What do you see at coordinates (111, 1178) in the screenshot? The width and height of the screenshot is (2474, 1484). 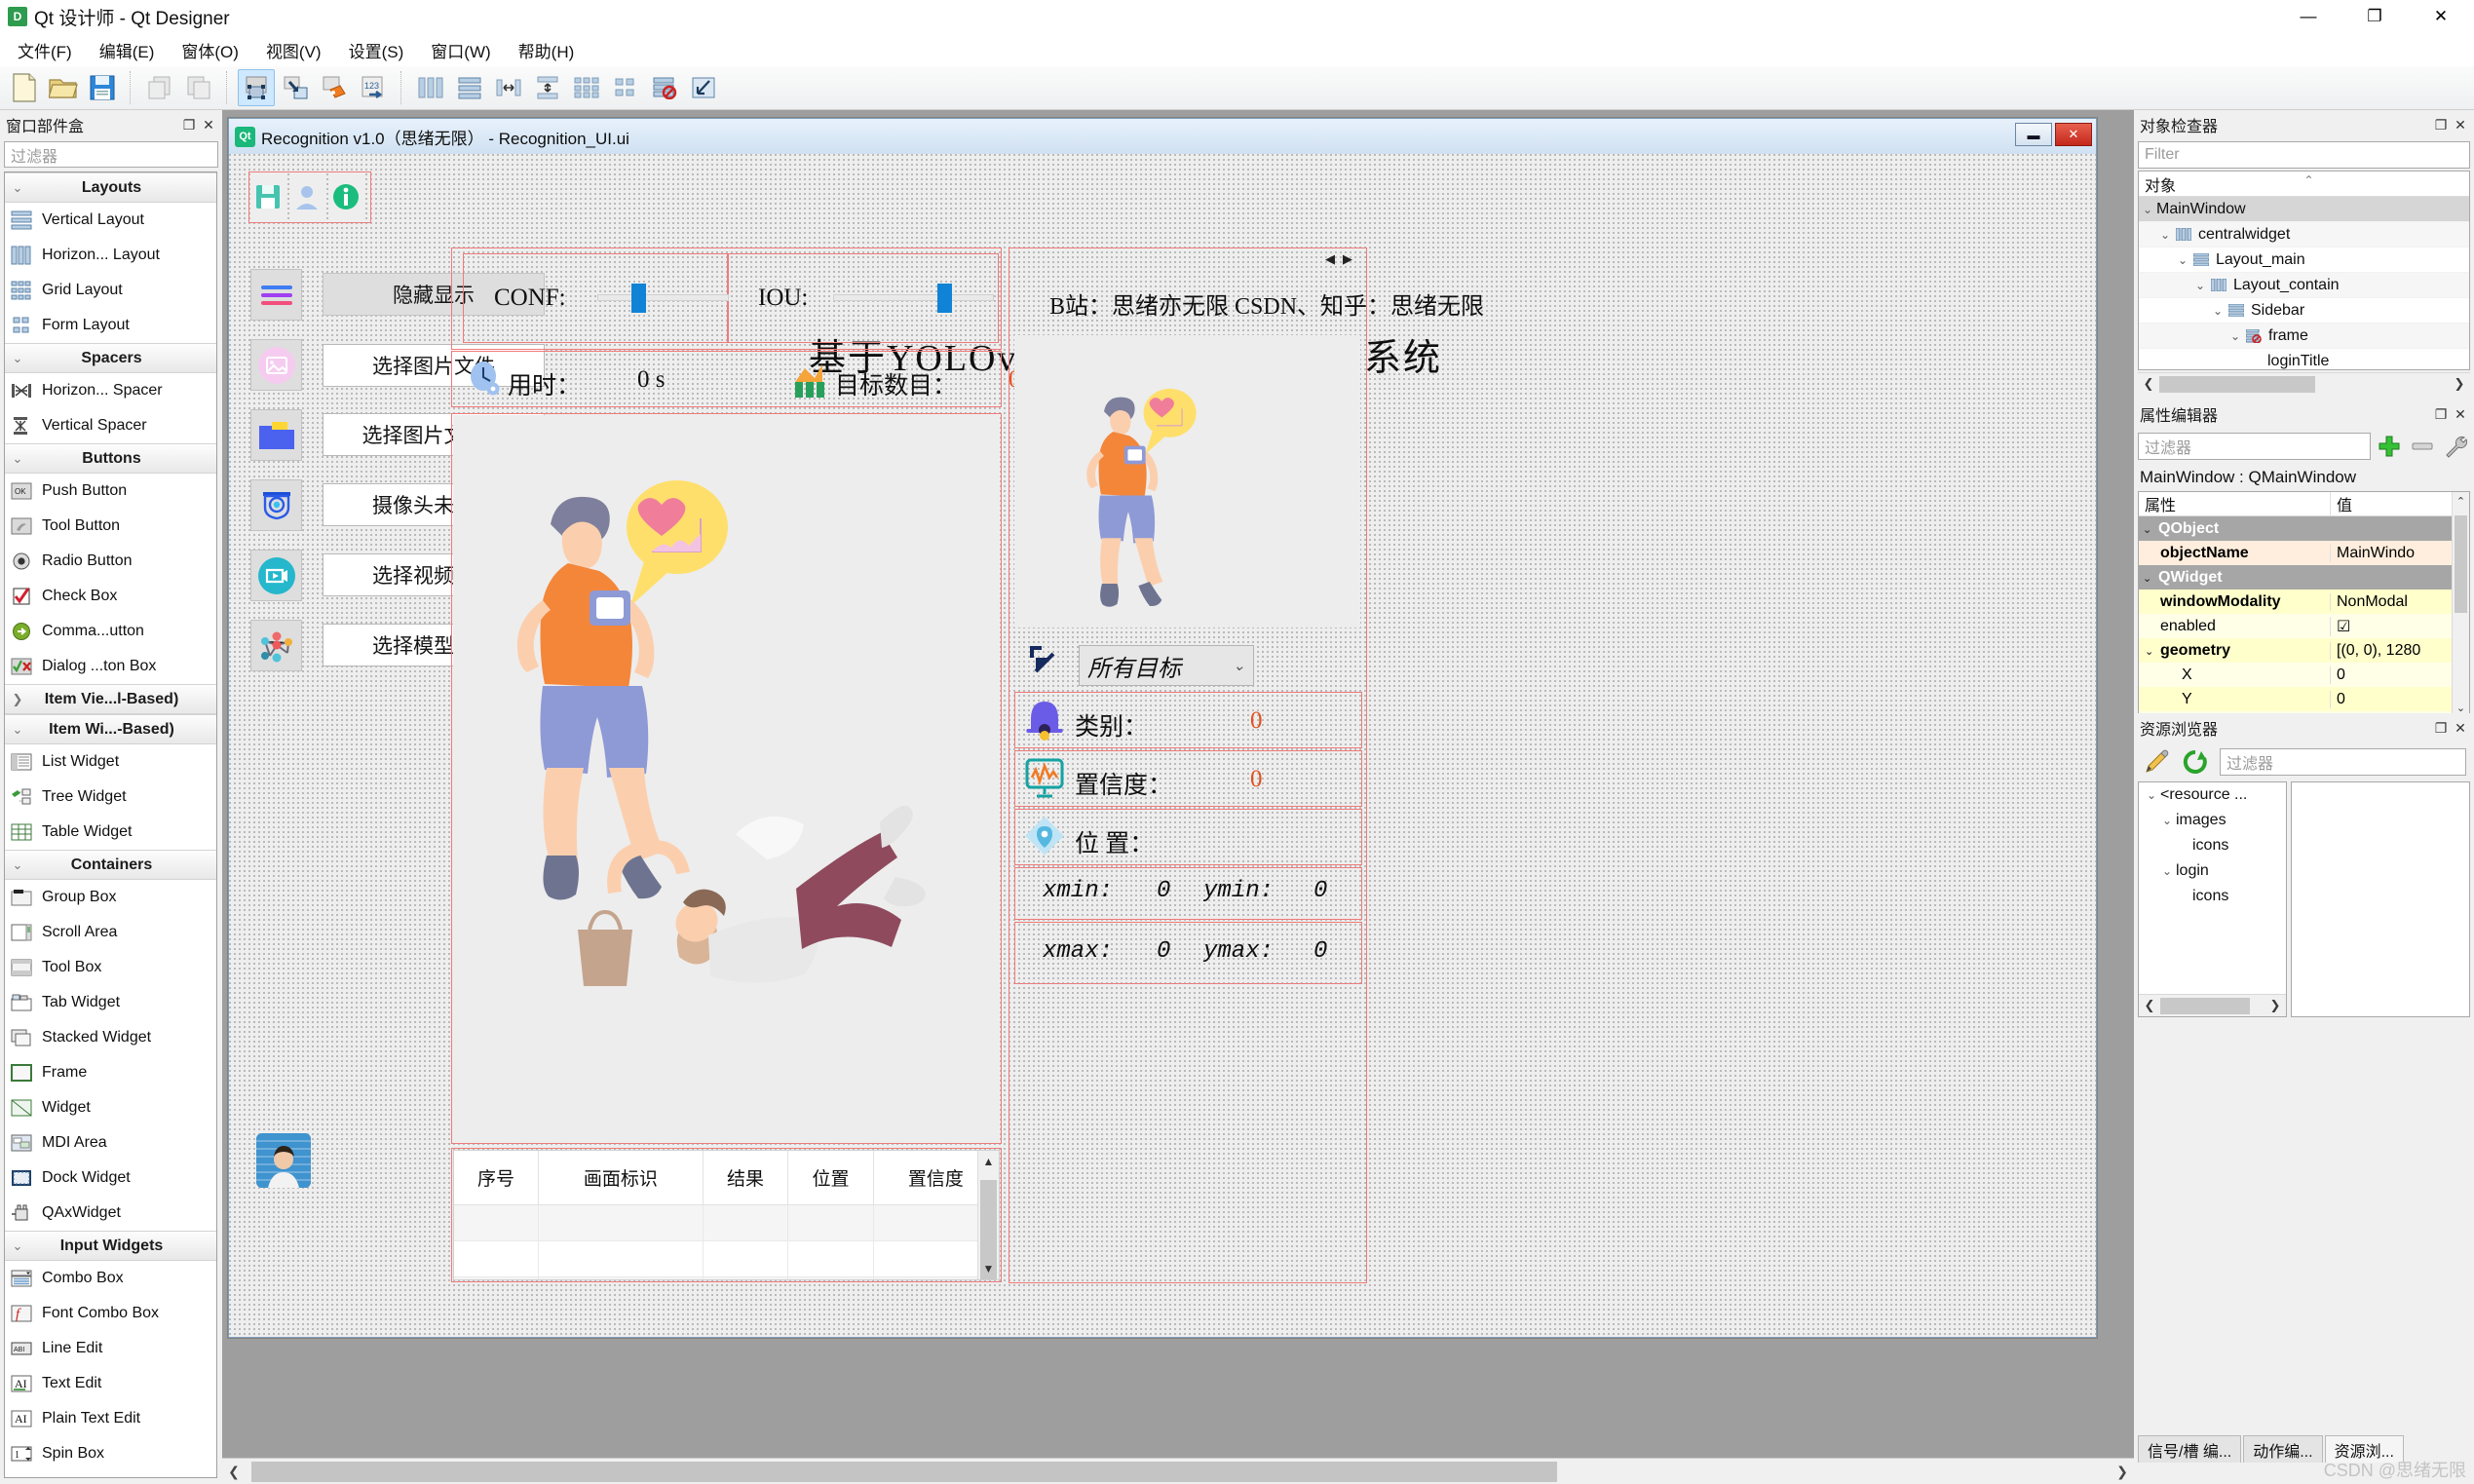 I see `widget-item-dock-widget: Dock Widget` at bounding box center [111, 1178].